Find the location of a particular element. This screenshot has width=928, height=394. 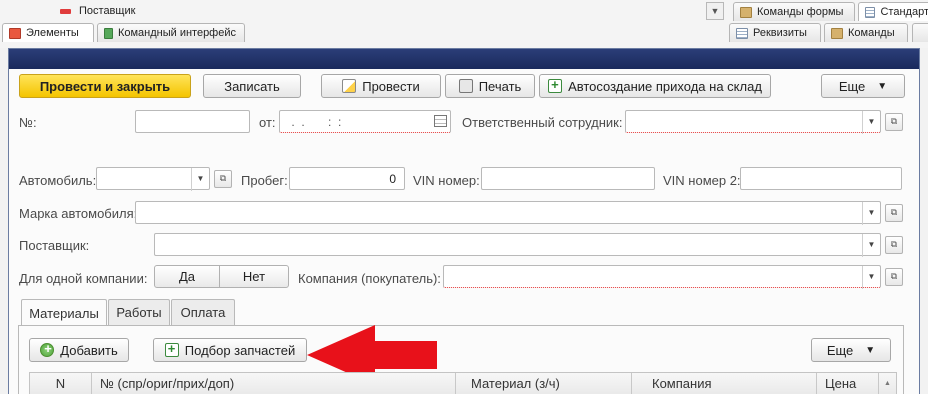

save-label: Записать is located at coordinates (252, 86).